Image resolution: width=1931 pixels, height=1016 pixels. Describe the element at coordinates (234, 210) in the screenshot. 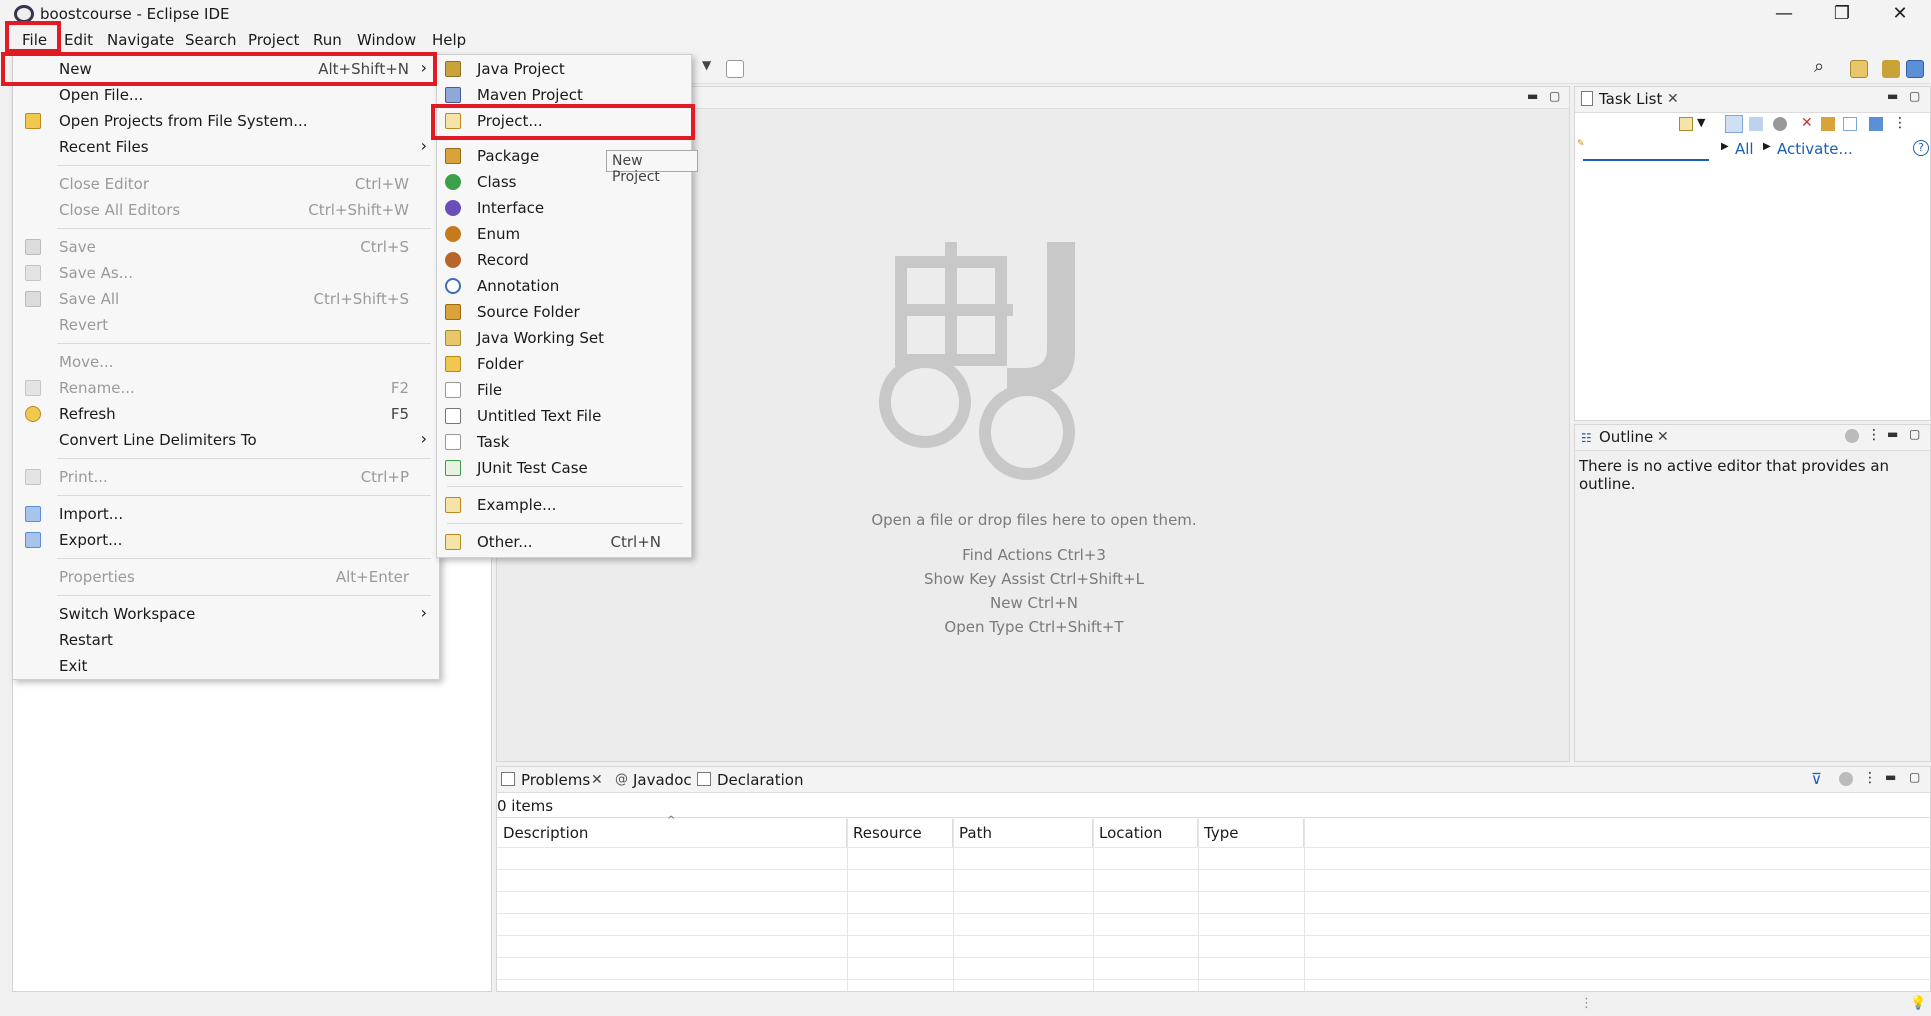

I see `menu-item-close-all-editors: Close All Editors Ctrl+Shift+W` at that location.